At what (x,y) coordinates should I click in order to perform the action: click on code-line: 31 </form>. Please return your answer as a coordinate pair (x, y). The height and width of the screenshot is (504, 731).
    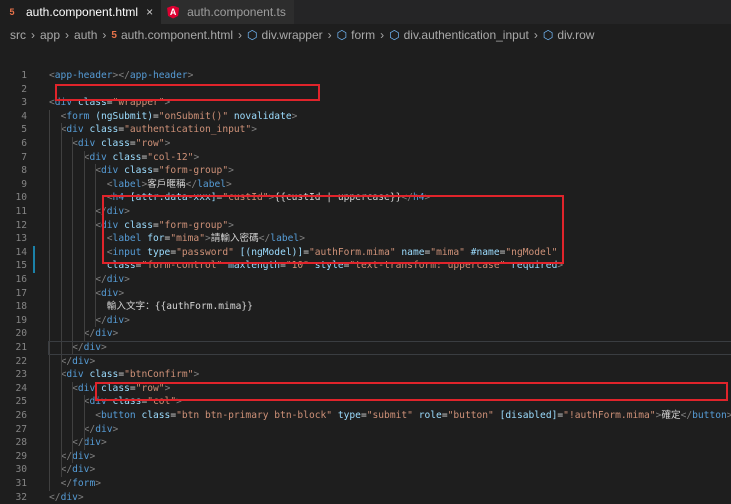
    Looking at the image, I should click on (365, 484).